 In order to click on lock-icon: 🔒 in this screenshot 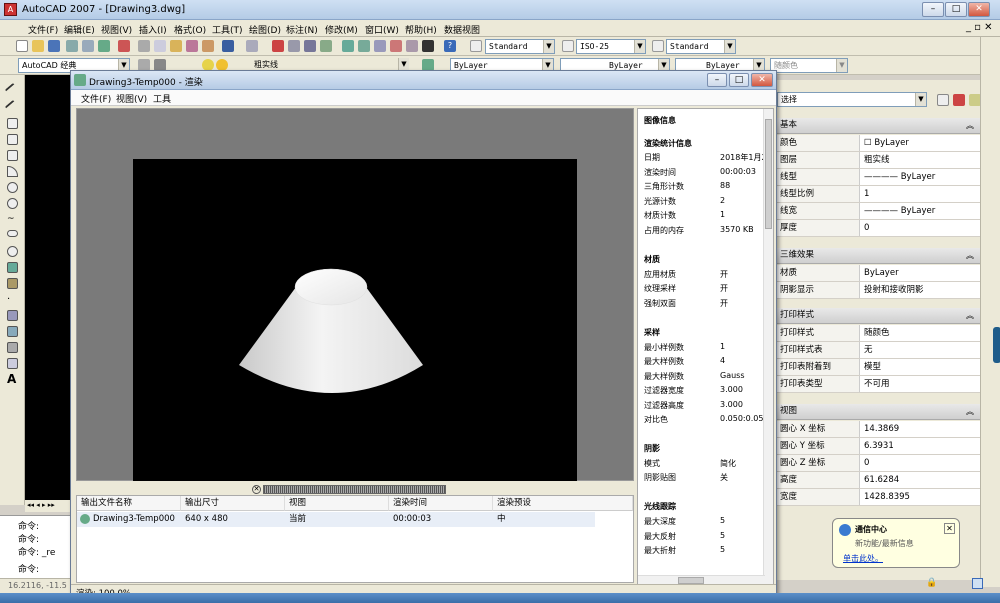, I will do `click(931, 583)`.